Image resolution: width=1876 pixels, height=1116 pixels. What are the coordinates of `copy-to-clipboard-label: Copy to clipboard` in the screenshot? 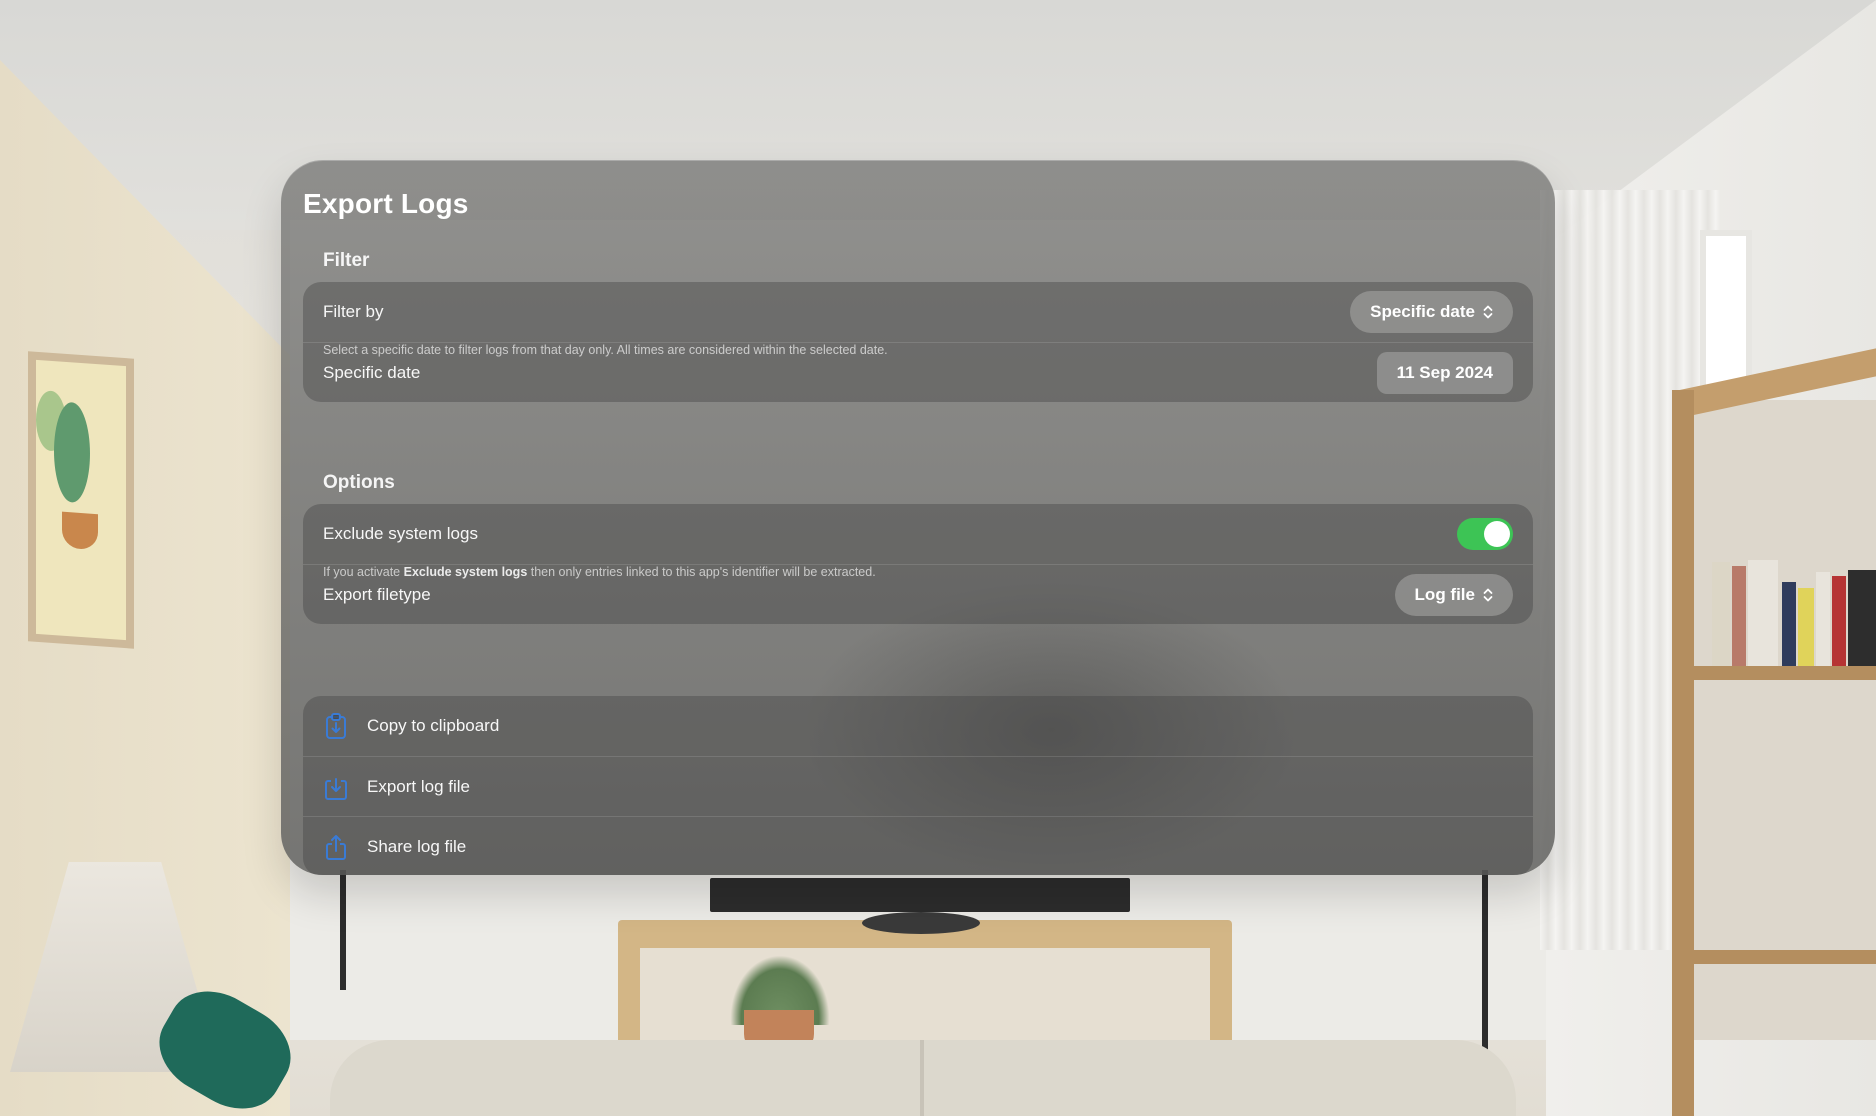 It's located at (433, 725).